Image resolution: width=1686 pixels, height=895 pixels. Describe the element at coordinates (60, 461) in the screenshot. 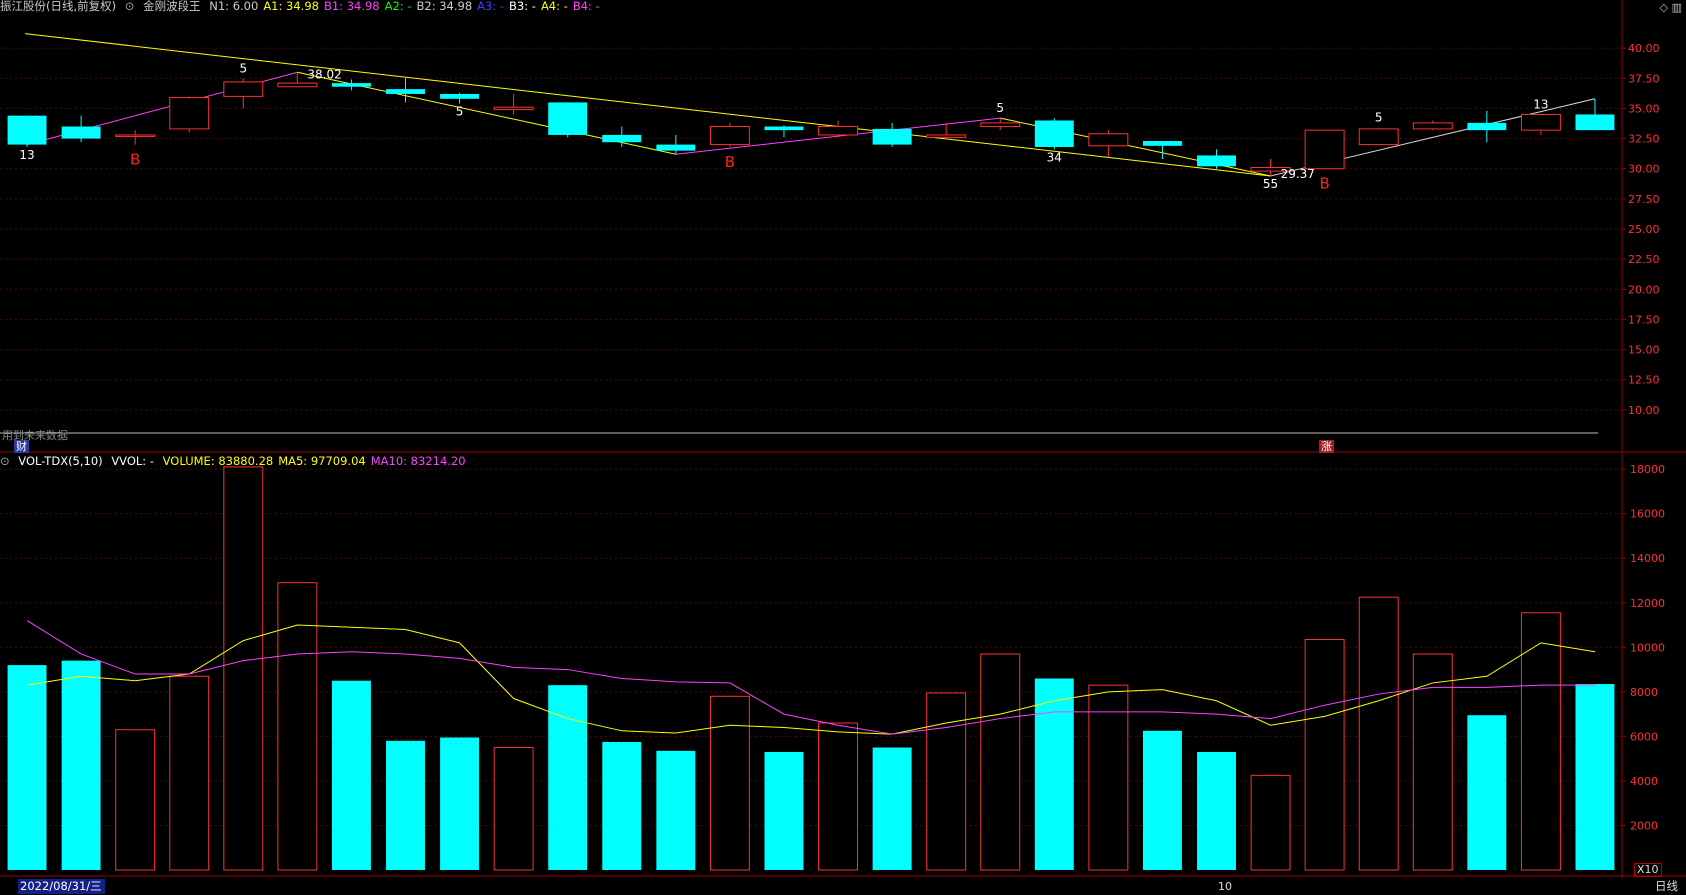

I see `volume-indicator-name: VOL-TDX(5,10)` at that location.